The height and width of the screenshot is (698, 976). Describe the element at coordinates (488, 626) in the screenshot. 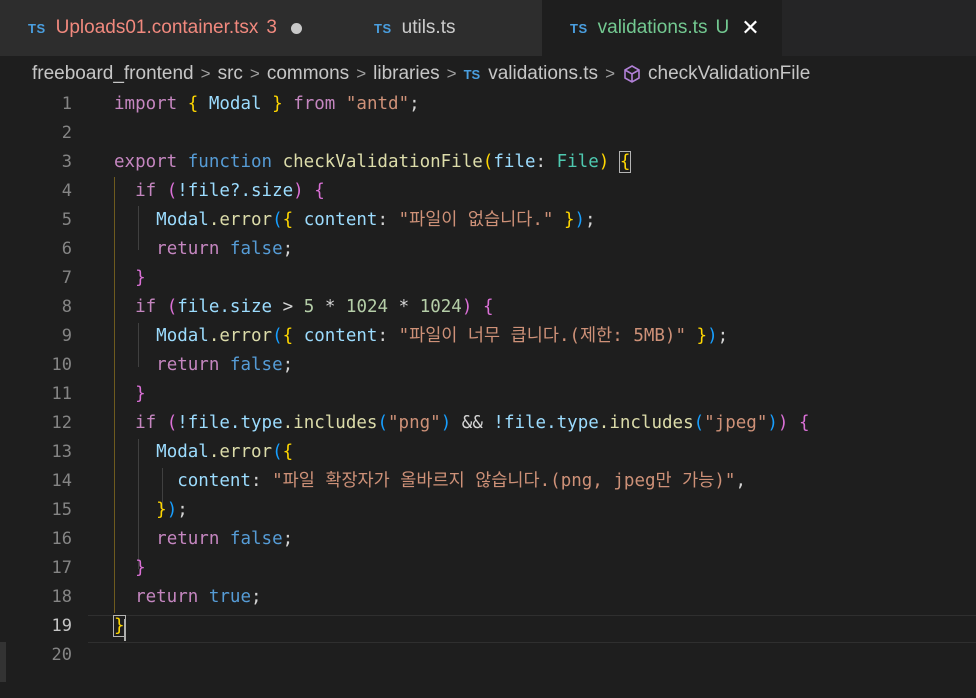

I see `code-line-active: 19}` at that location.